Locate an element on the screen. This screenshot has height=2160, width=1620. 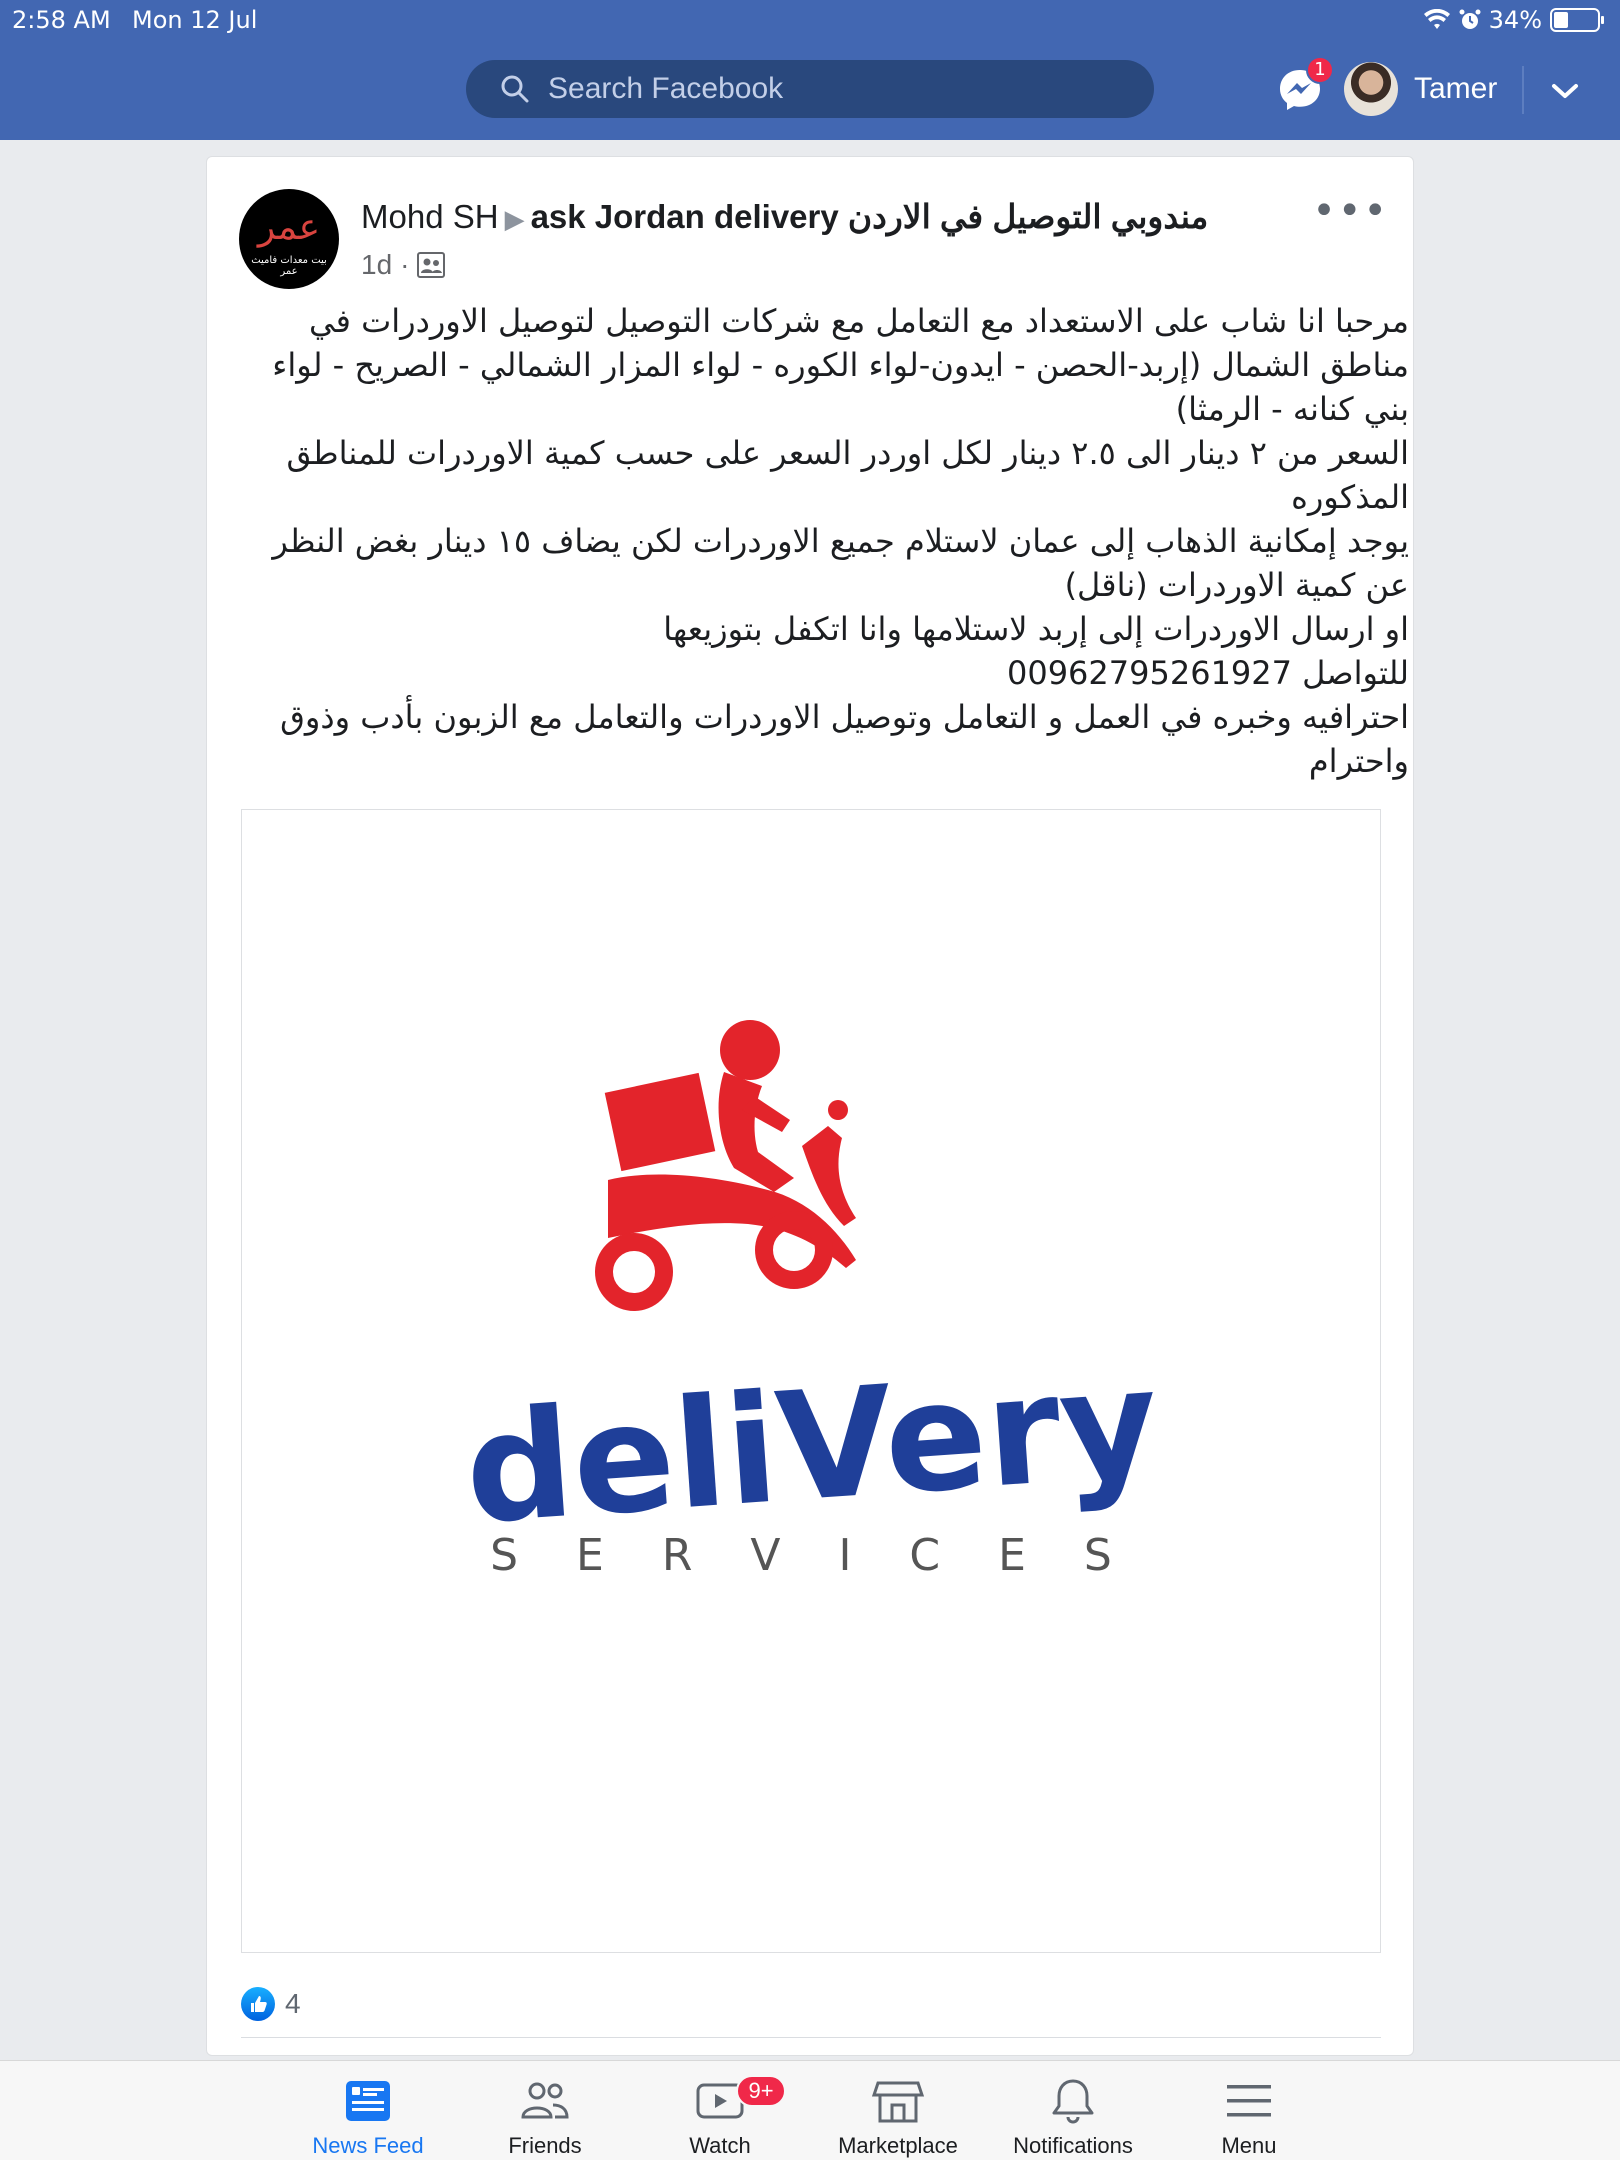
status-indicators: 34% is located at coordinates (1513, 20).